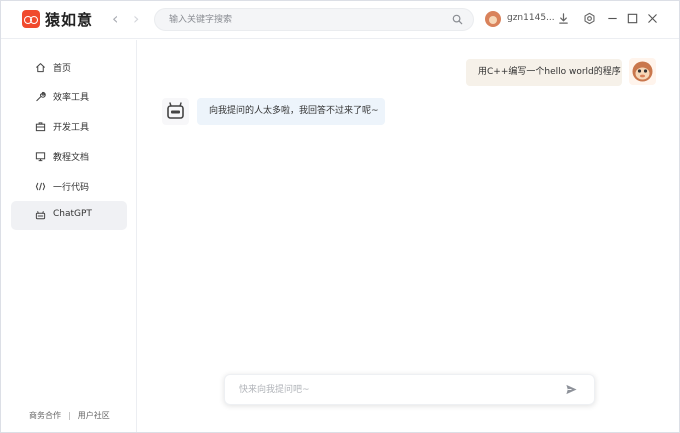 This screenshot has height=433, width=680. I want to click on sidebar-item-efficiency-tools: 效率工具, so click(69, 96).